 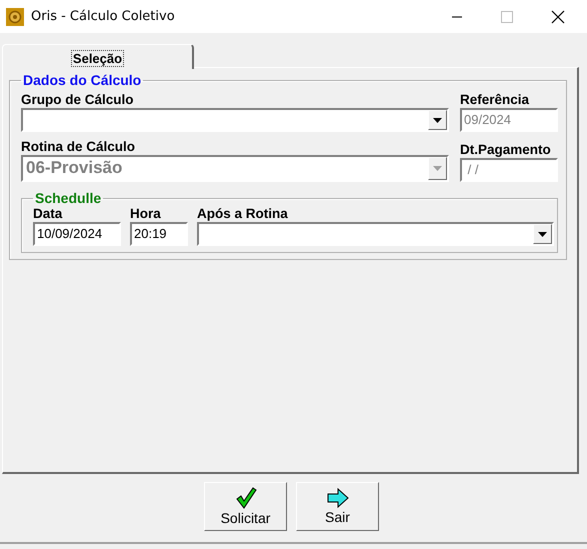 What do you see at coordinates (146, 213) in the screenshot?
I see `field-label: Hora` at bounding box center [146, 213].